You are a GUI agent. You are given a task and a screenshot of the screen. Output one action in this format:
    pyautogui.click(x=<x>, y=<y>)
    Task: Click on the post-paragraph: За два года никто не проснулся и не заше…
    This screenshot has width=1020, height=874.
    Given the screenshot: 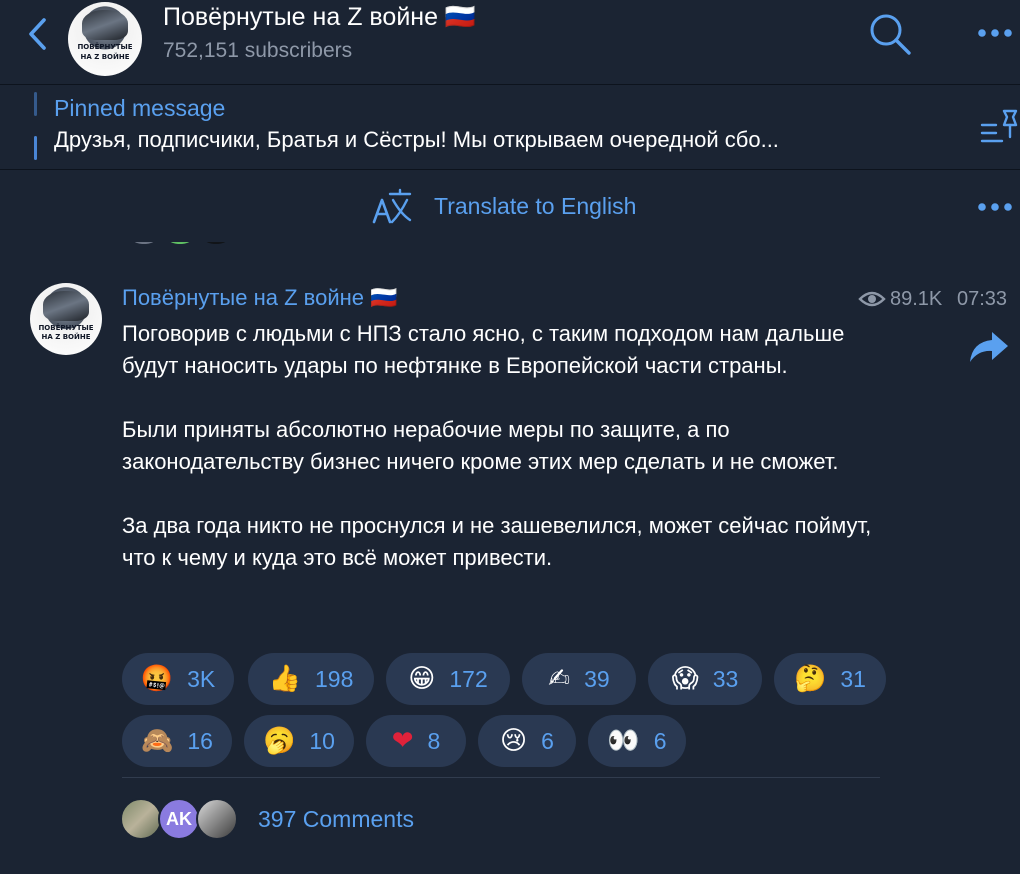 What is the action you would take?
    pyautogui.click(x=497, y=541)
    